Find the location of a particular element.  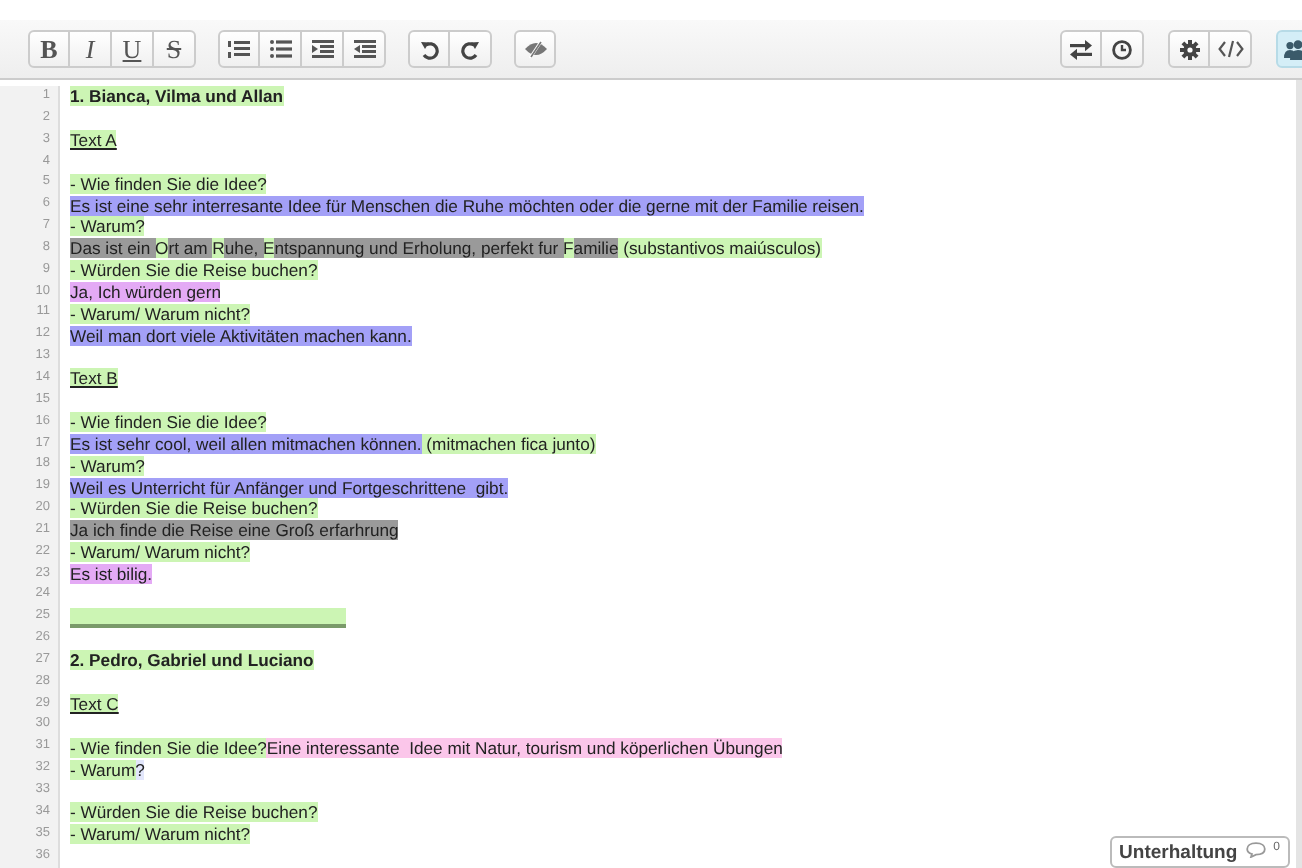

format-button: B is located at coordinates (49, 49).